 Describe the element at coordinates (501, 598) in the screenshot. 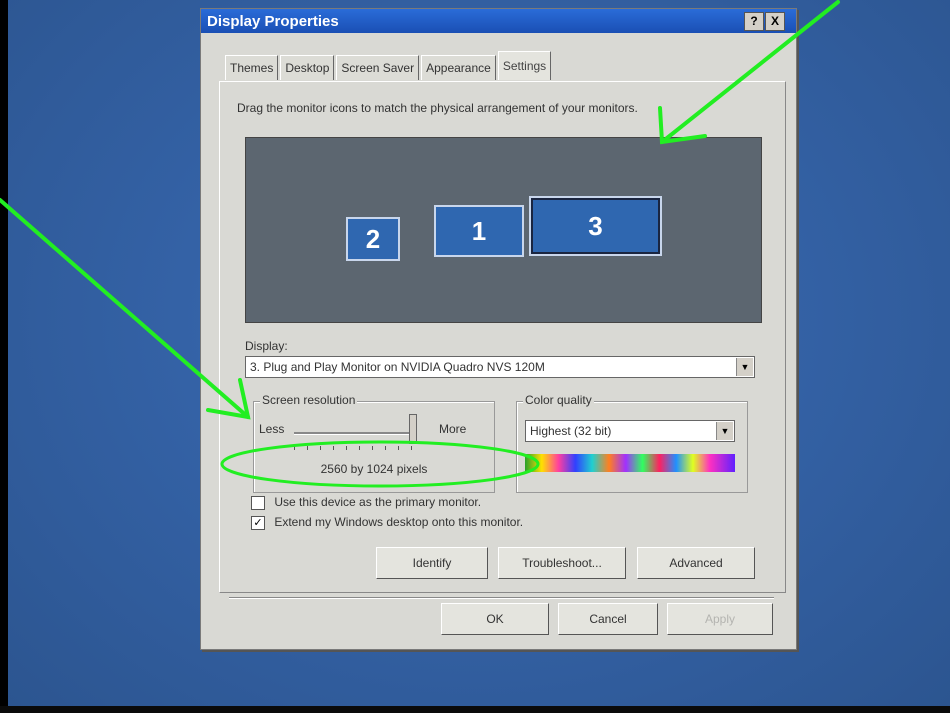

I see `footer-separator` at that location.